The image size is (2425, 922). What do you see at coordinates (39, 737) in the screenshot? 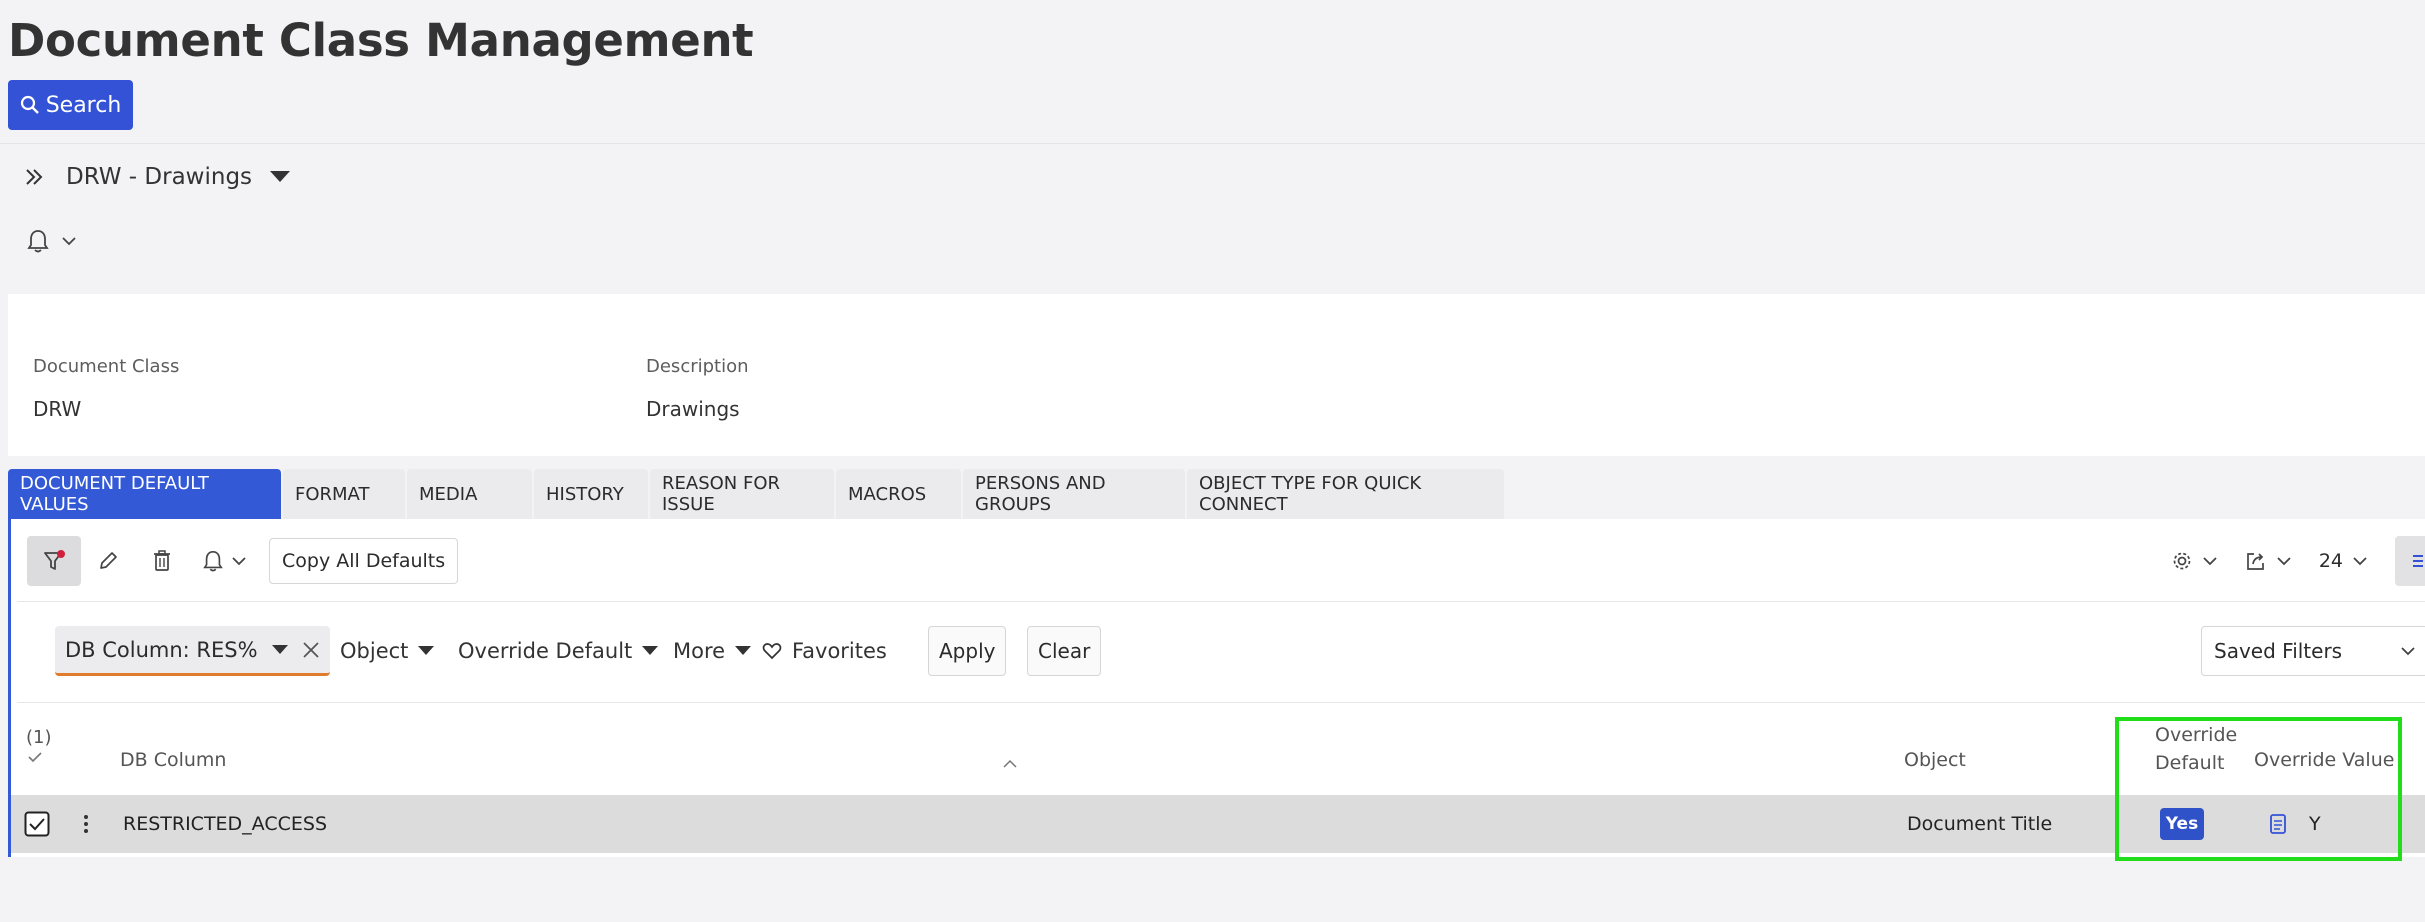
I see `selected-count: (1)` at bounding box center [39, 737].